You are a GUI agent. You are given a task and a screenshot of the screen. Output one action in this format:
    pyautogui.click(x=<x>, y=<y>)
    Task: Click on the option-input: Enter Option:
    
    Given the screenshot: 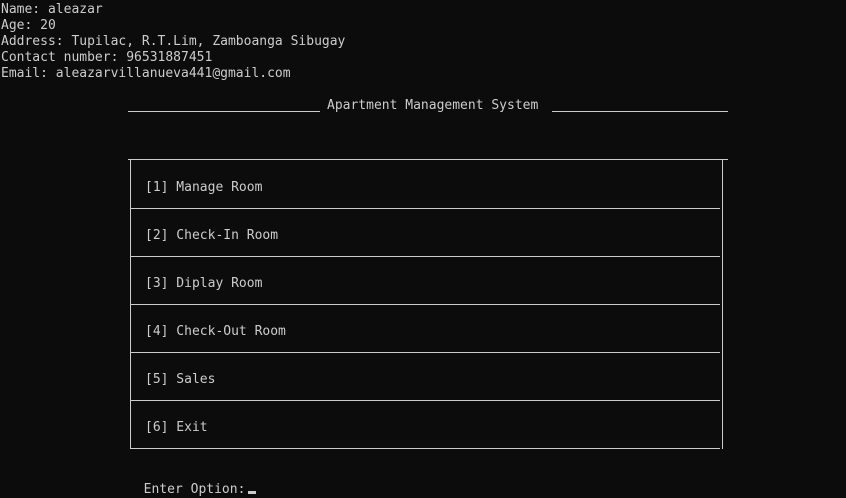 What is the action you would take?
    pyautogui.click(x=192, y=482)
    